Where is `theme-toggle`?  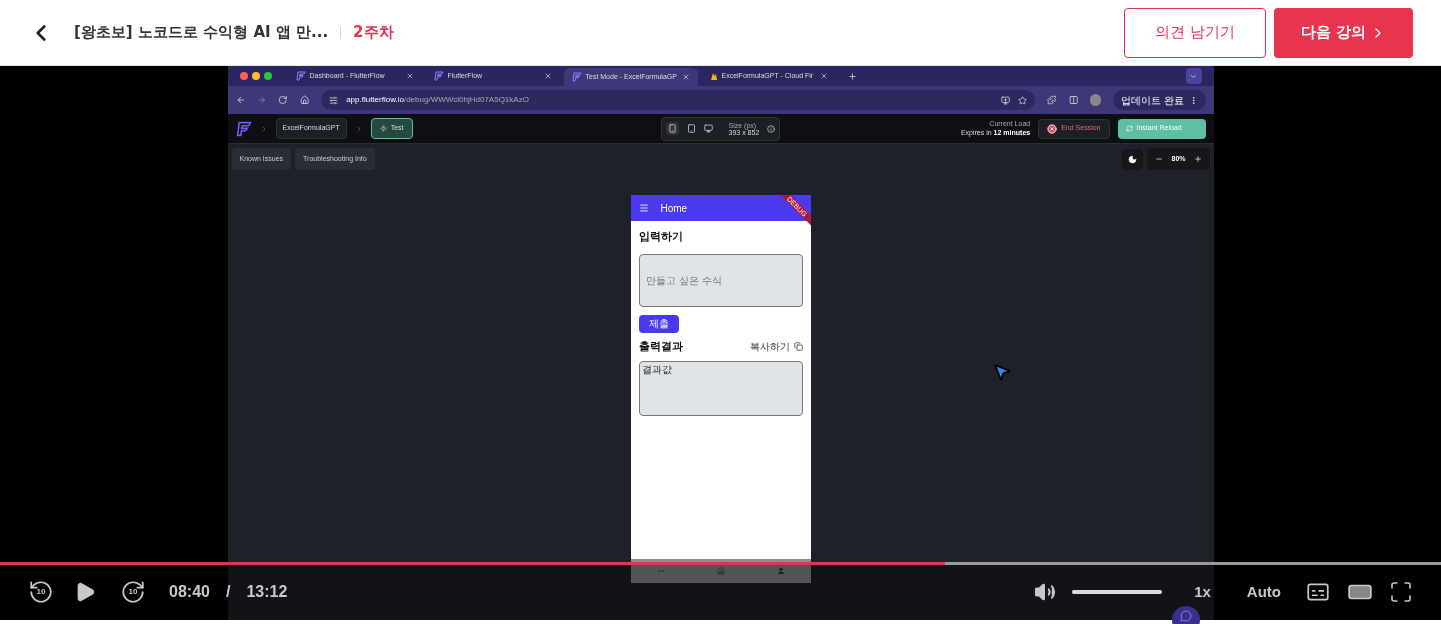 theme-toggle is located at coordinates (1133, 159).